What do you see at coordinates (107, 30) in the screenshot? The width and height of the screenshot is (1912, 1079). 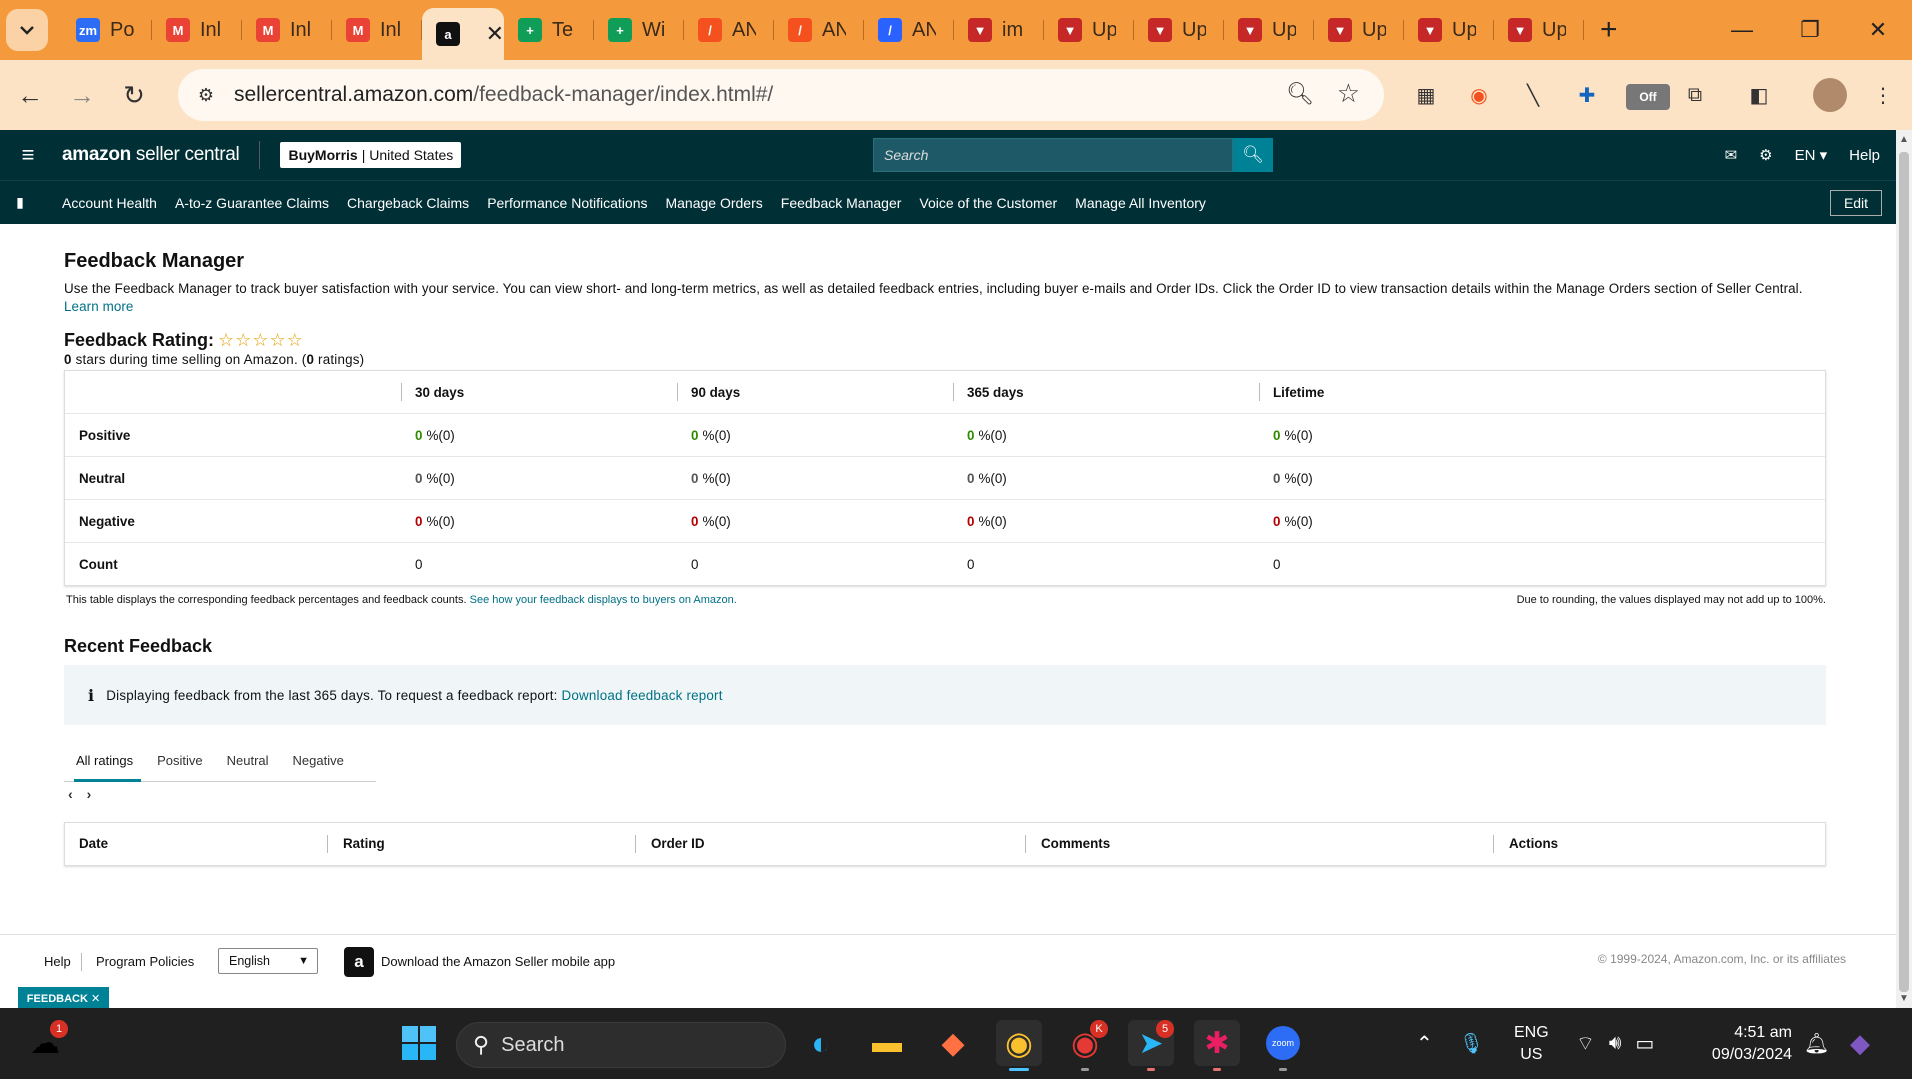 I see `browser-tab: zm Po` at bounding box center [107, 30].